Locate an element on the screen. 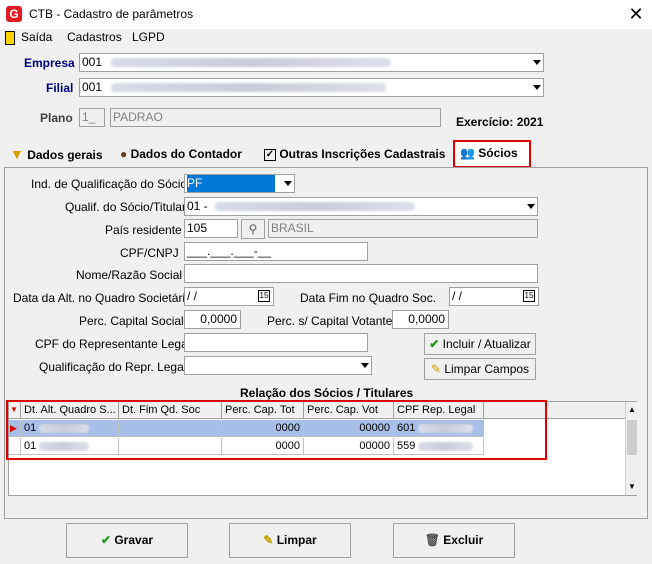  cpf-input: ___.___.___-__ is located at coordinates (276, 251).